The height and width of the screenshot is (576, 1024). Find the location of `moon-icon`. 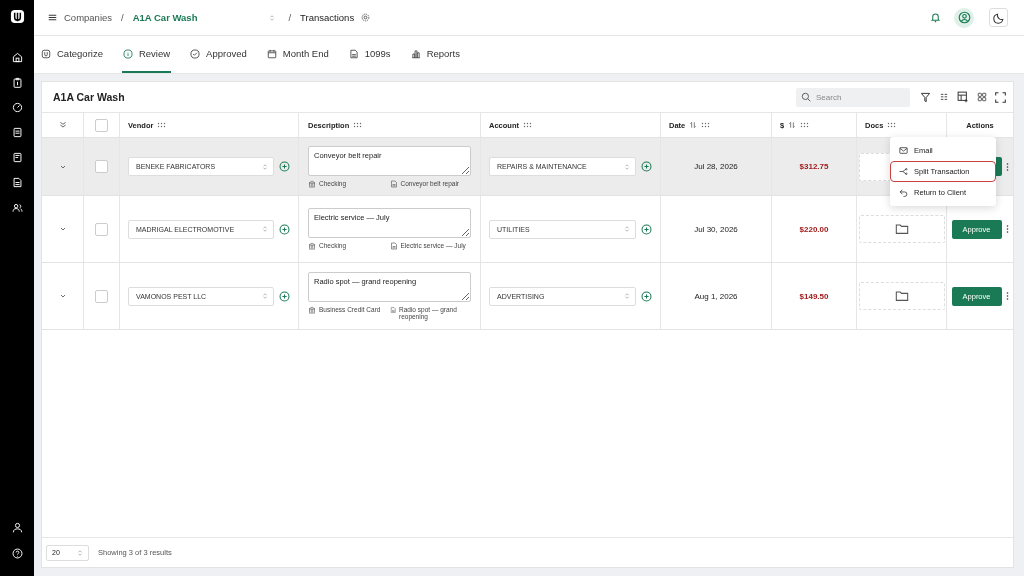

moon-icon is located at coordinates (998, 17).